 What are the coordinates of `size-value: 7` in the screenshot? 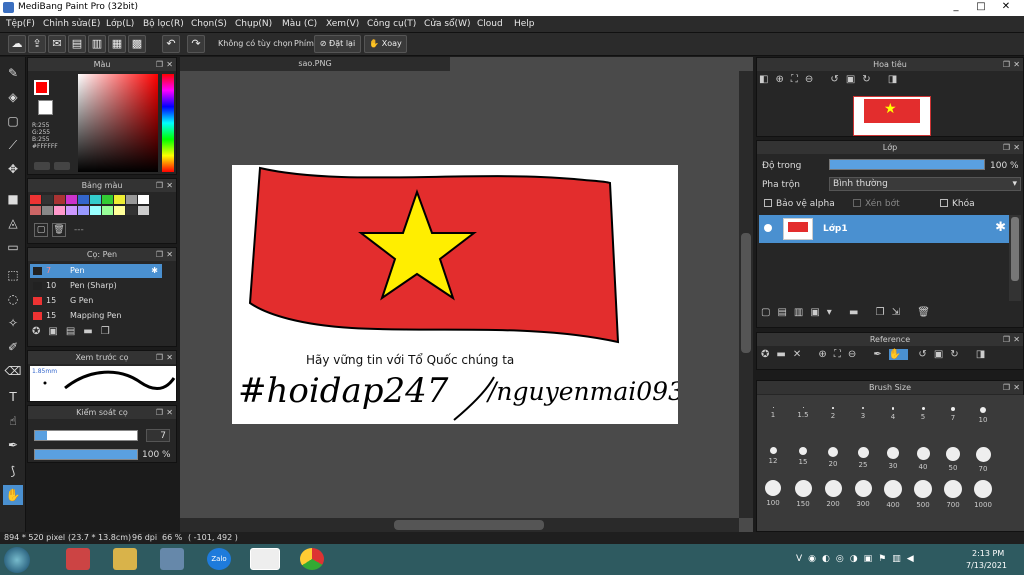 It's located at (158, 435).